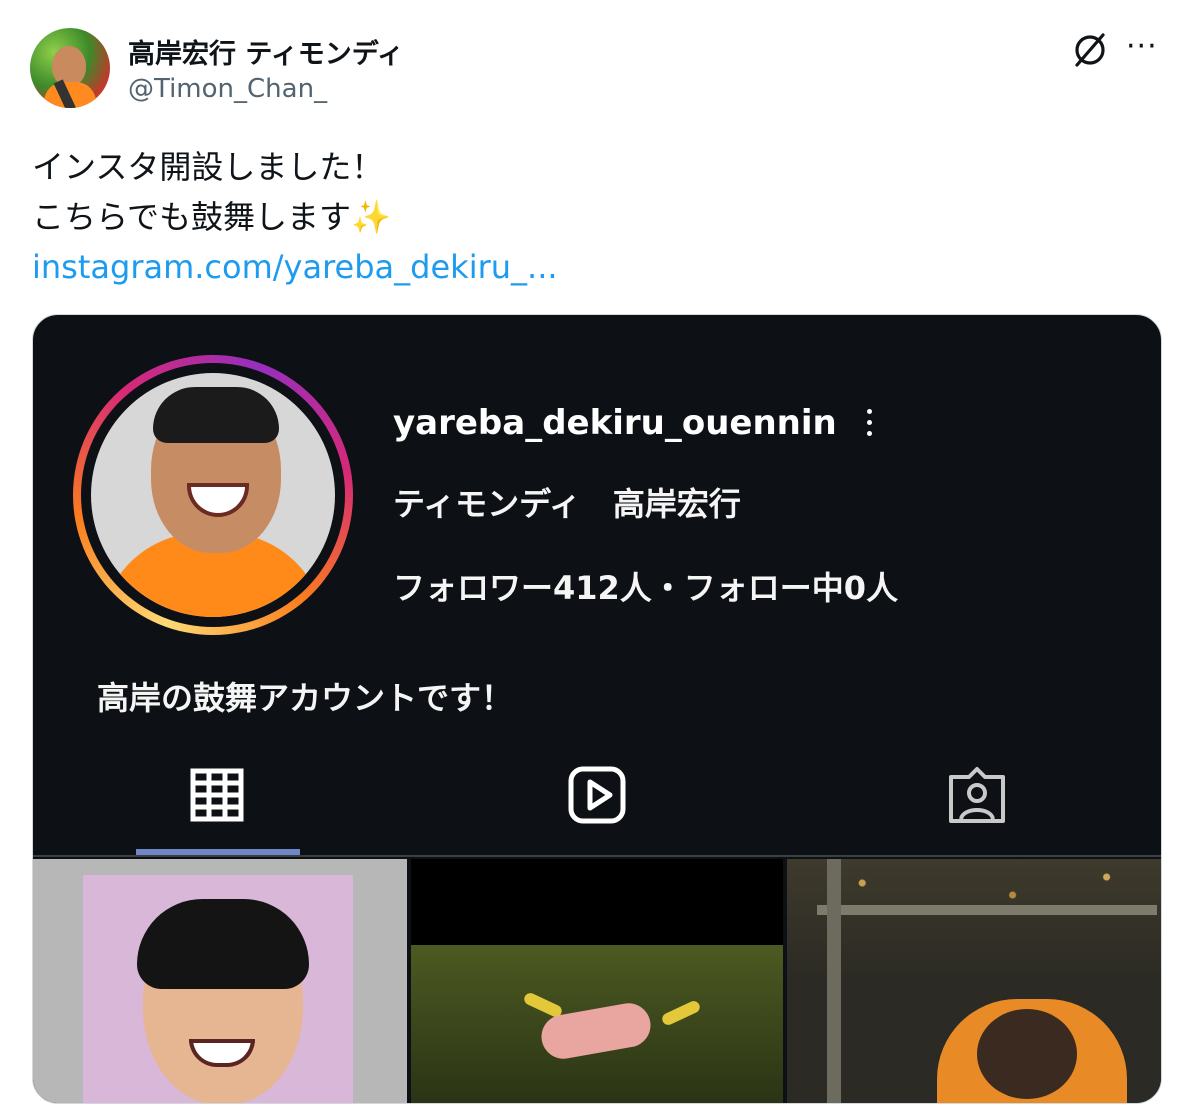  I want to click on avatar-face, so click(69, 66).